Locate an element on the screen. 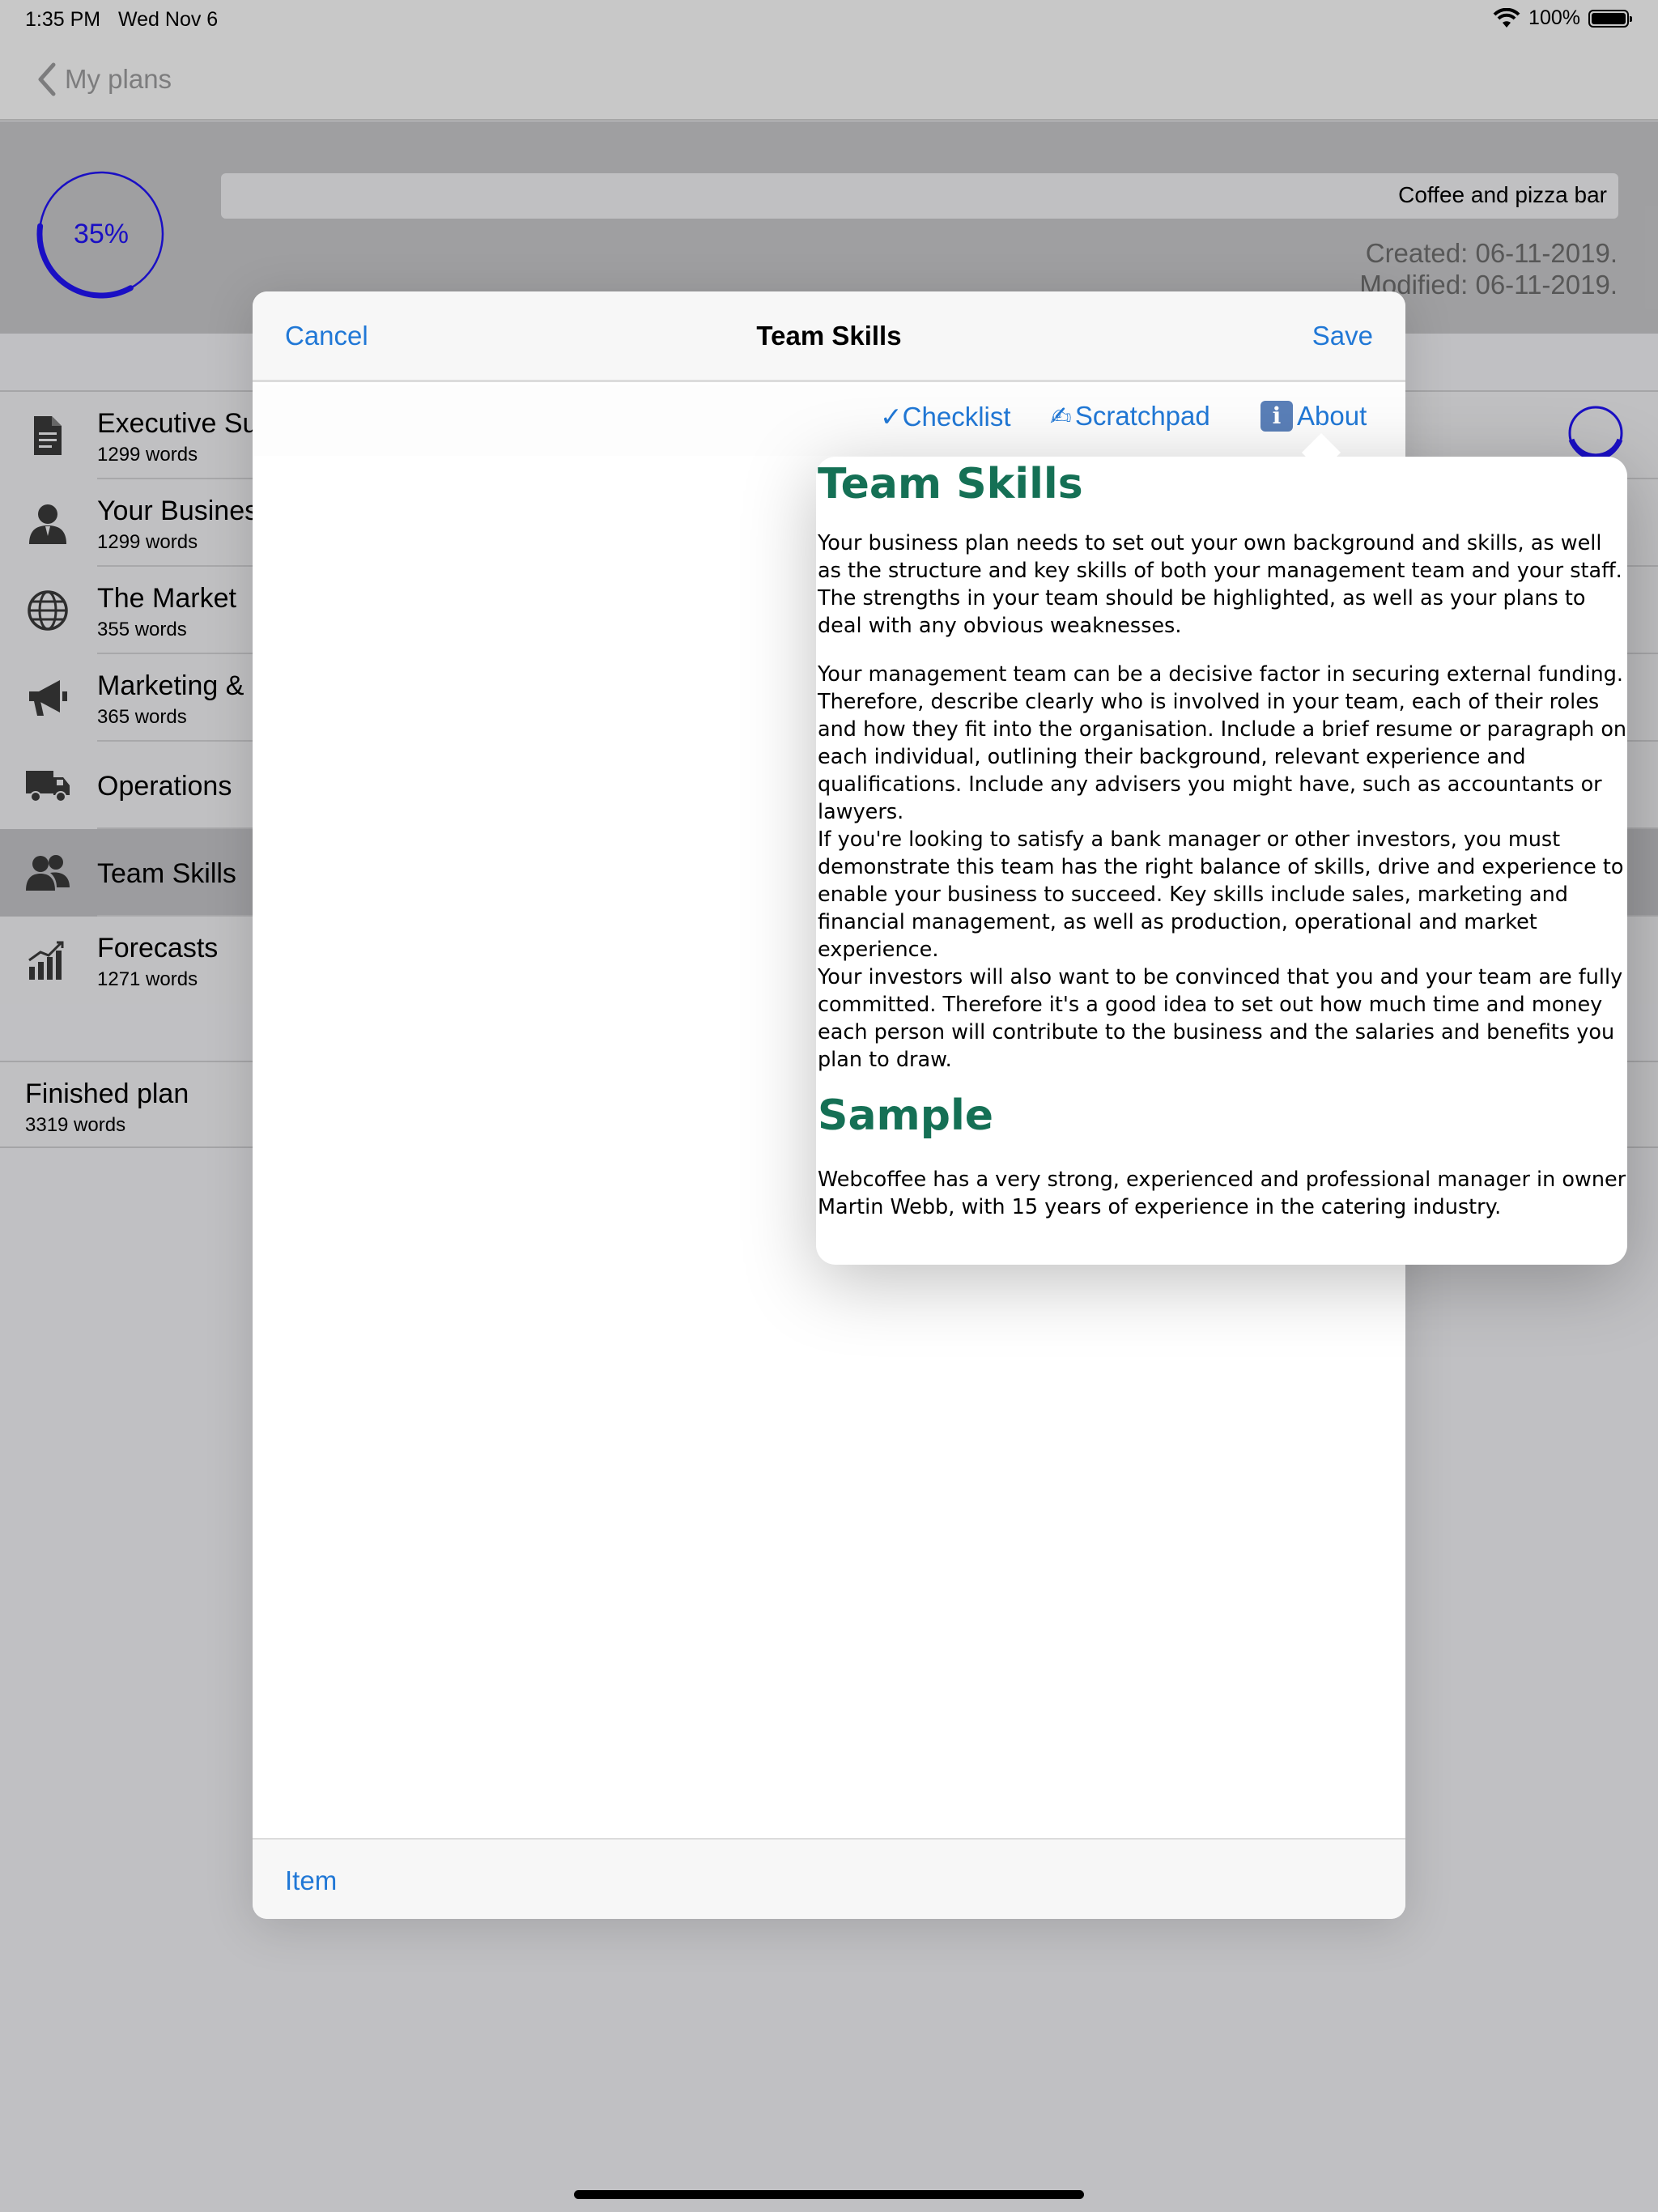 The height and width of the screenshot is (2212, 1658). modal-toolbar: ✓Checklist ✍ Scratchpad i About is located at coordinates (829, 421).